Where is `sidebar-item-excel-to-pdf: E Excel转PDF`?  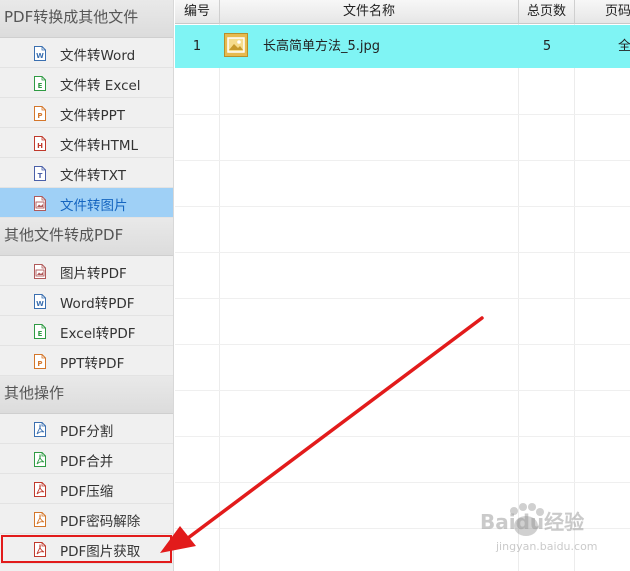
sidebar-item-excel-to-pdf: E Excel转PDF is located at coordinates (86, 331).